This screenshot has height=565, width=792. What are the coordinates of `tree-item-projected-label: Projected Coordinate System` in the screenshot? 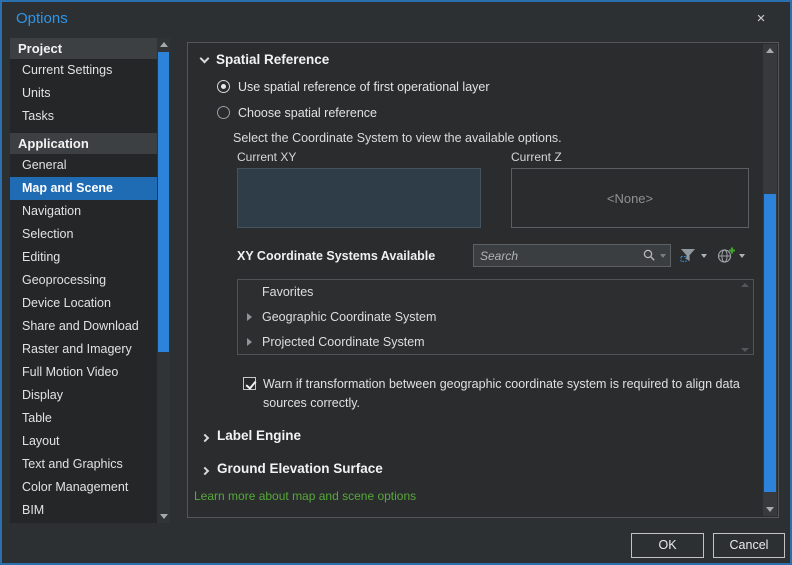 It's located at (343, 342).